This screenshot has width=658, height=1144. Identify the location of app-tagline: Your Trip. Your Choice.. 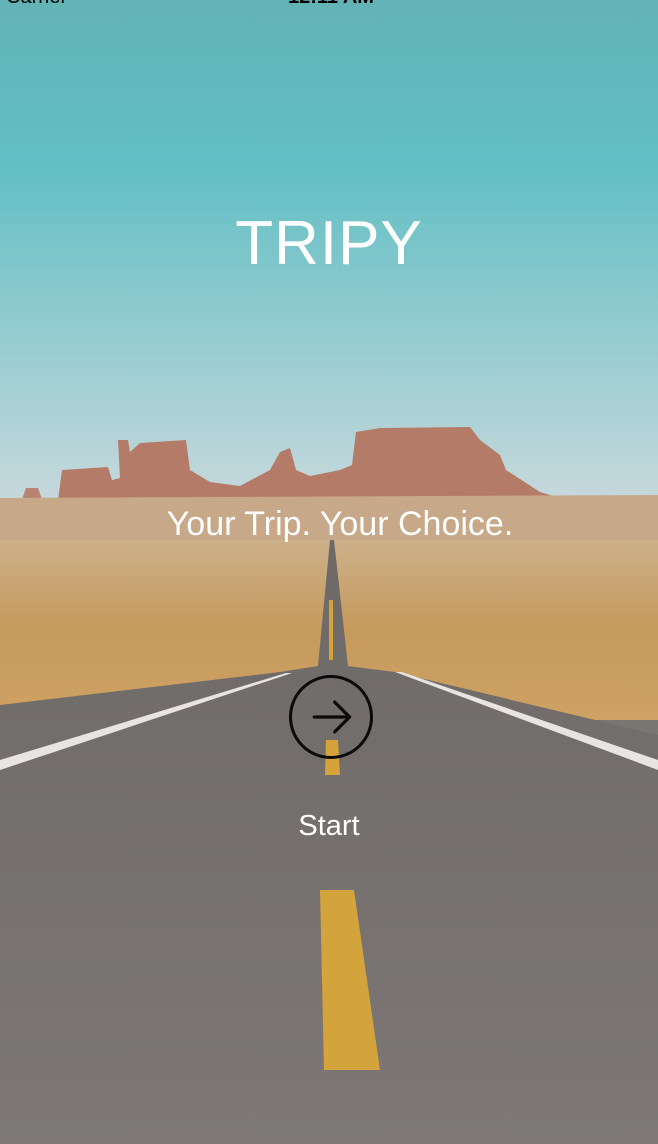
(340, 524).